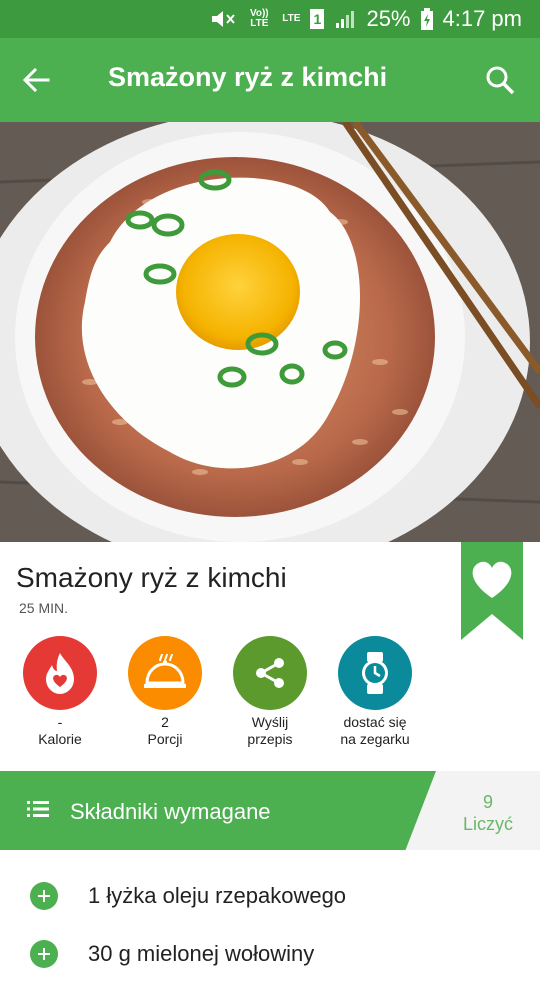 The width and height of the screenshot is (540, 984). Describe the element at coordinates (487, 802) in the screenshot. I see `ingredients-count-value: 9` at that location.